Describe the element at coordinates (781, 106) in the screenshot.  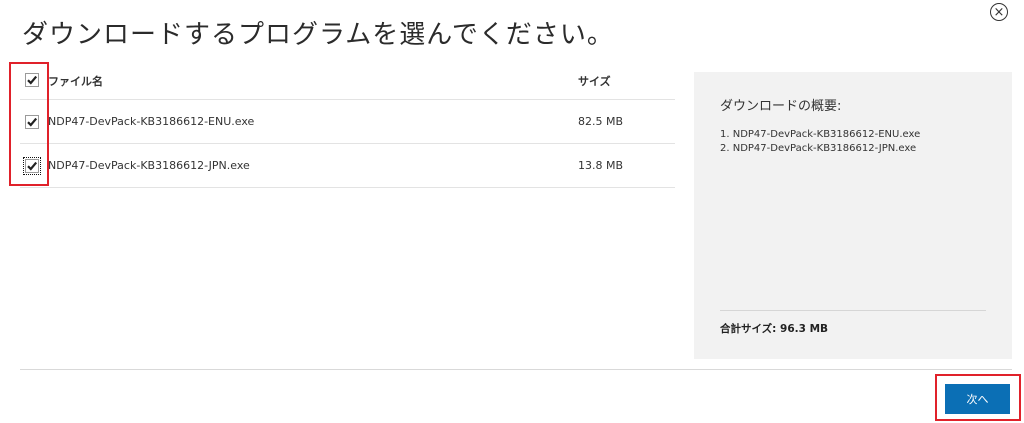
I see `summary-heading: ダウンロードの概要:` at that location.